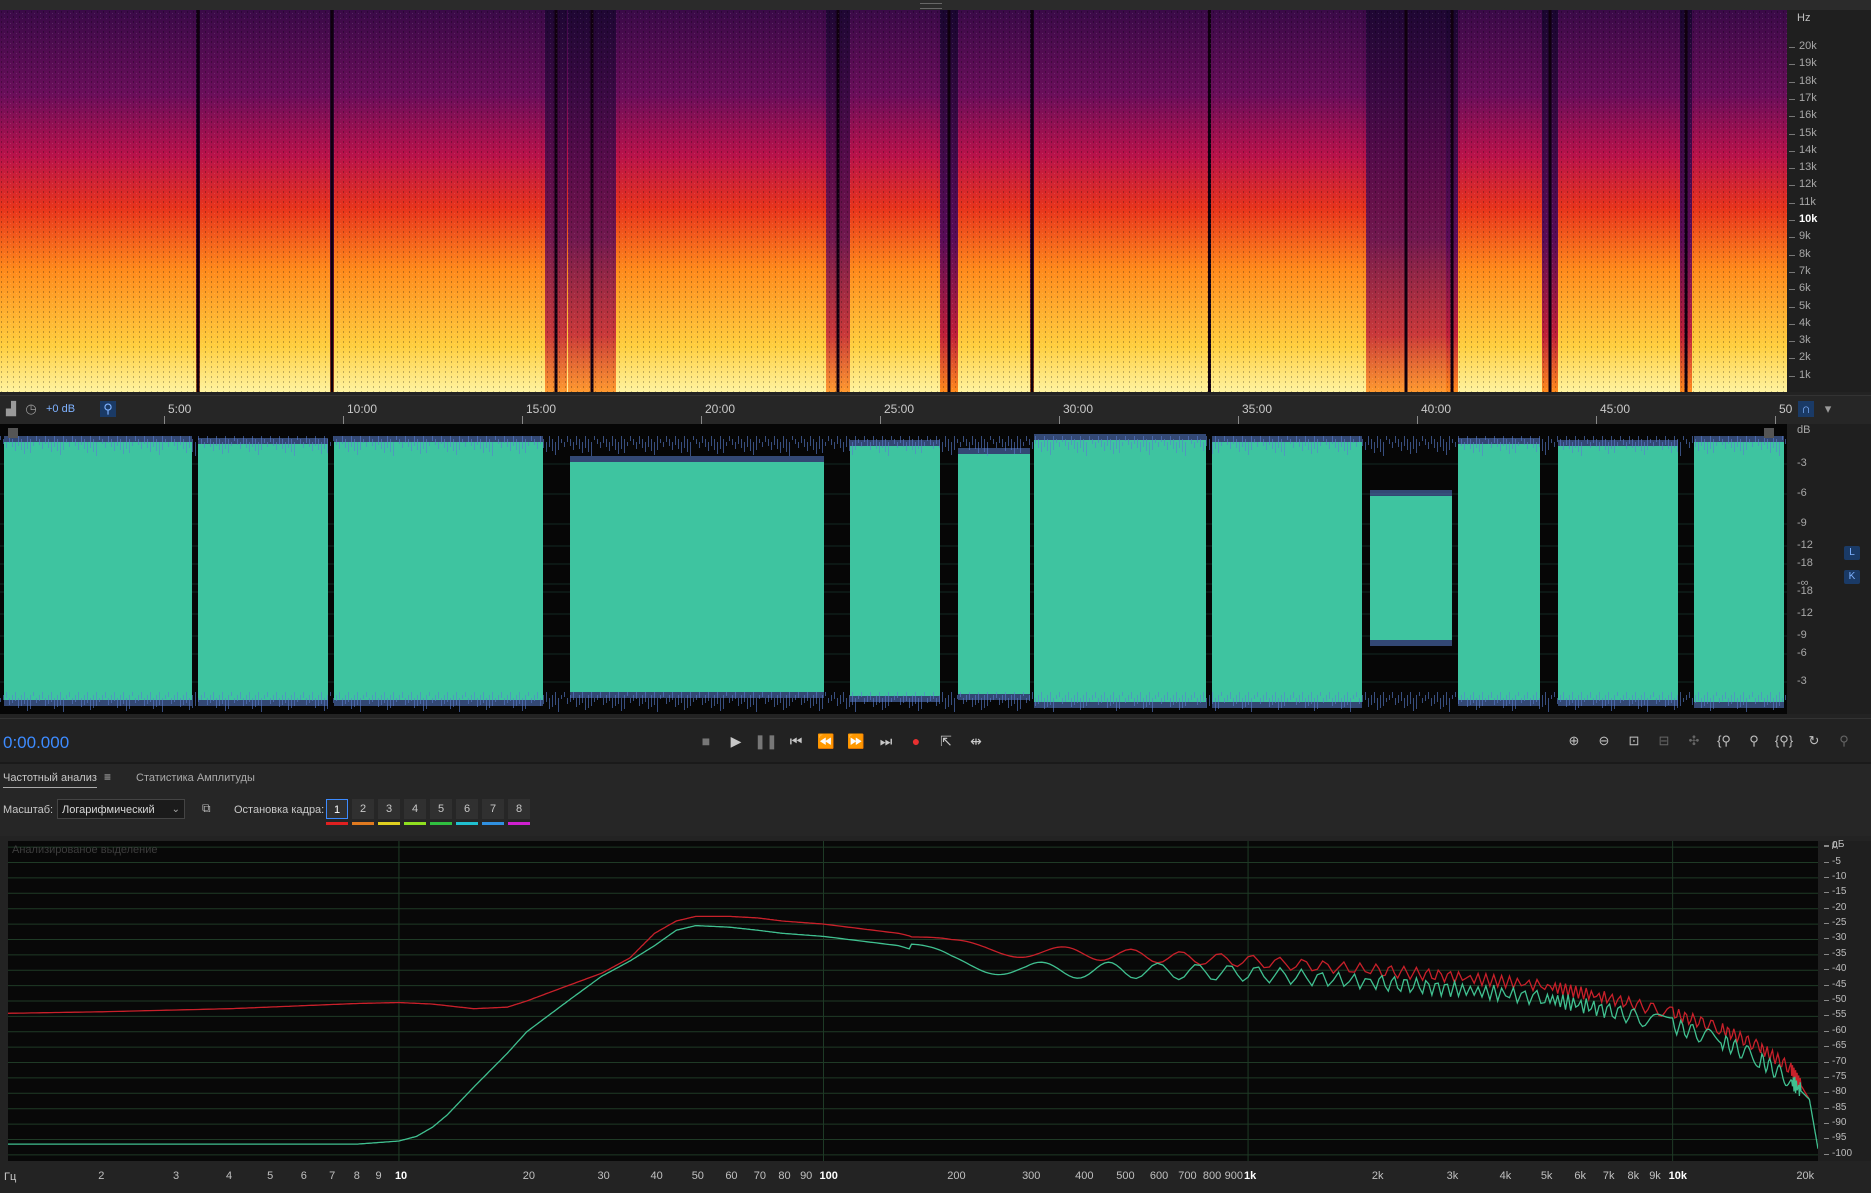 The image size is (1871, 1193). What do you see at coordinates (1831, 846) in the screenshot?
I see `analysis-db-tick: 0` at bounding box center [1831, 846].